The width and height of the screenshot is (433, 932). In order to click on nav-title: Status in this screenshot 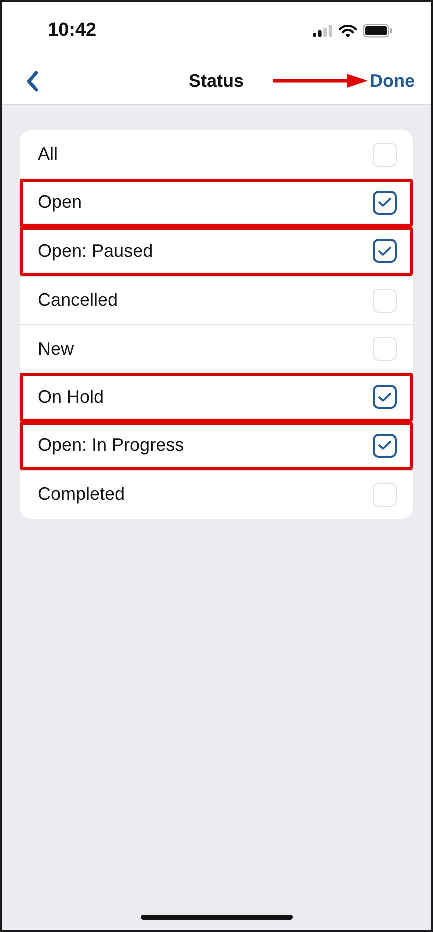, I will do `click(216, 81)`.